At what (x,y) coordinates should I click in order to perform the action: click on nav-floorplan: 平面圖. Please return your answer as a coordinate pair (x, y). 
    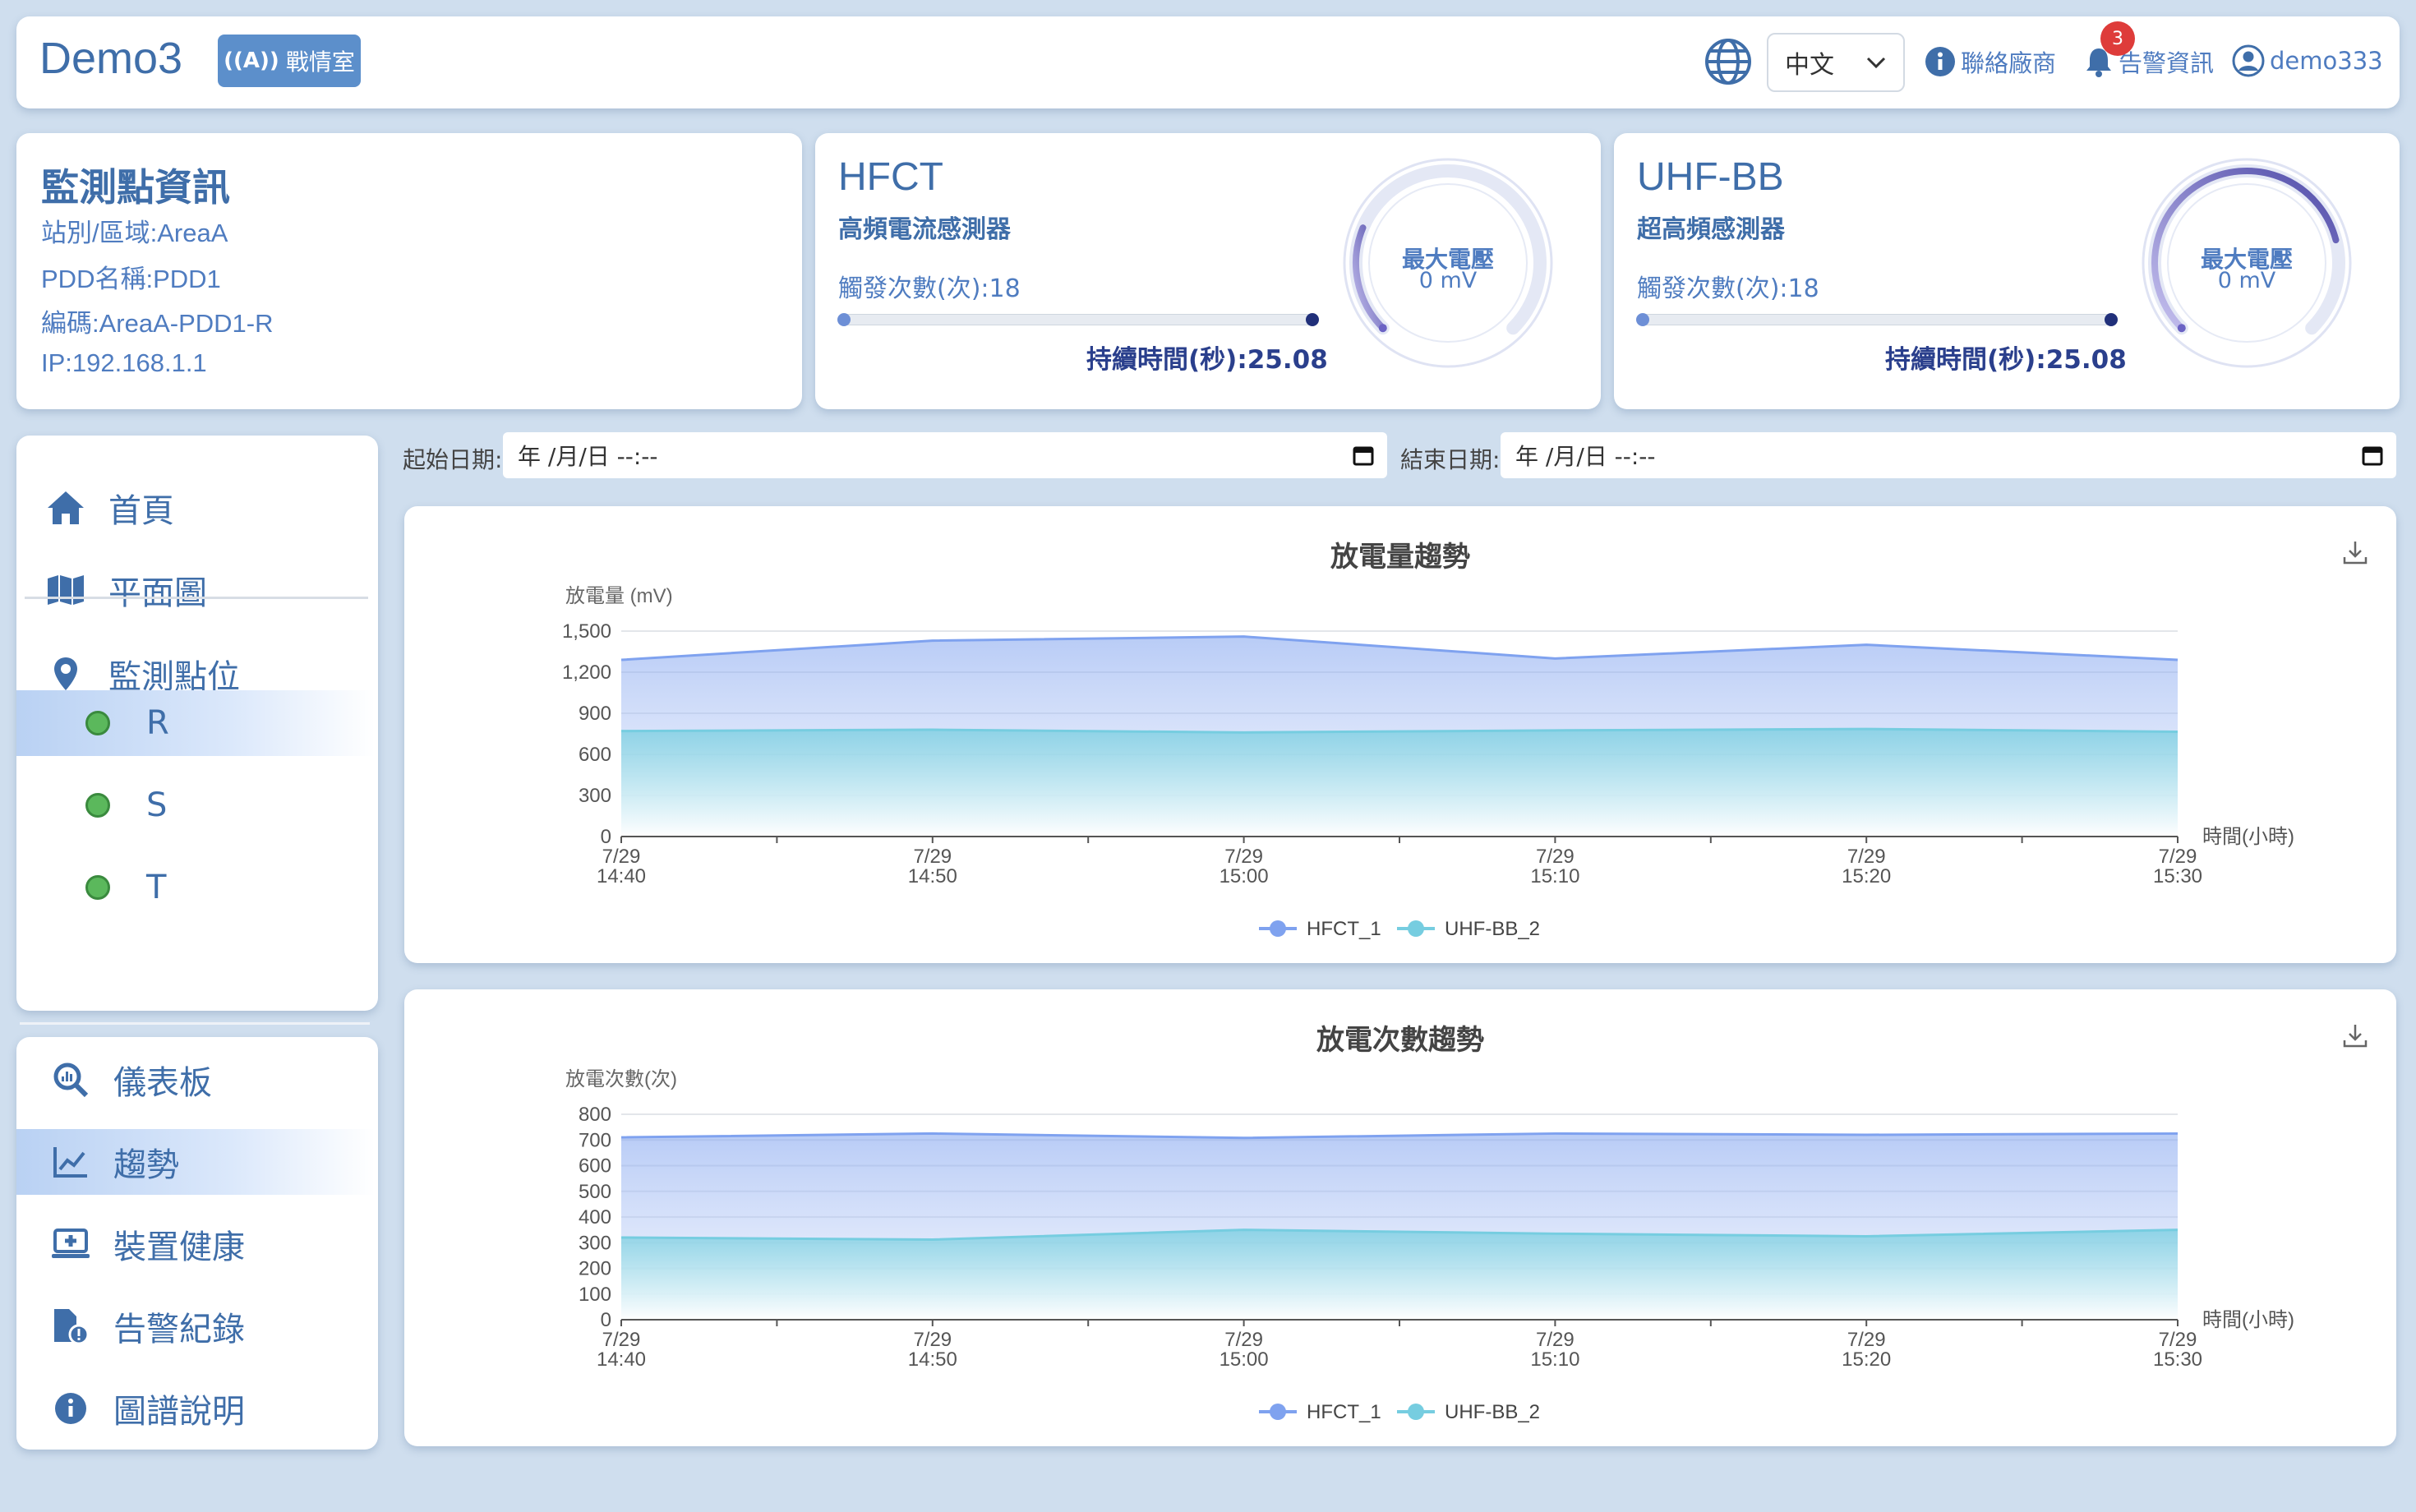
    Looking at the image, I should click on (195, 590).